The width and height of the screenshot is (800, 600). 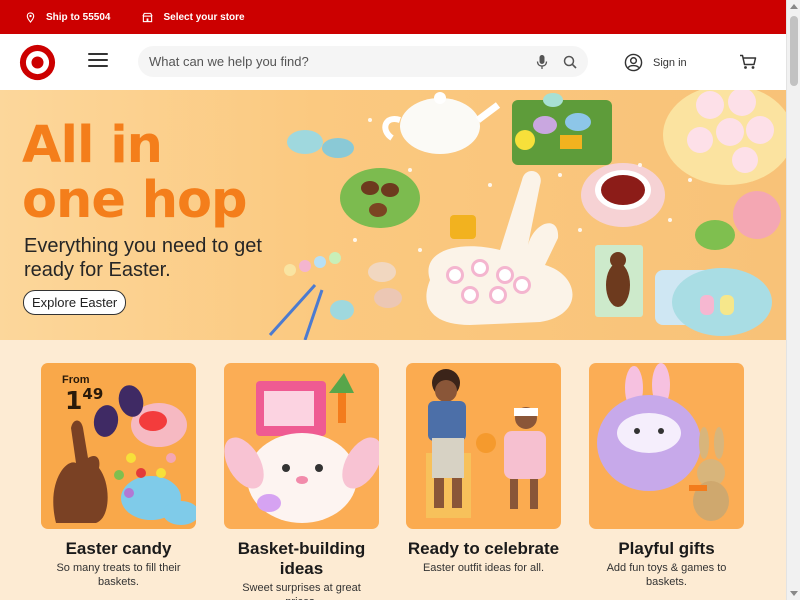 What do you see at coordinates (78, 17) in the screenshot?
I see `ship-to-label: Ship to 55504` at bounding box center [78, 17].